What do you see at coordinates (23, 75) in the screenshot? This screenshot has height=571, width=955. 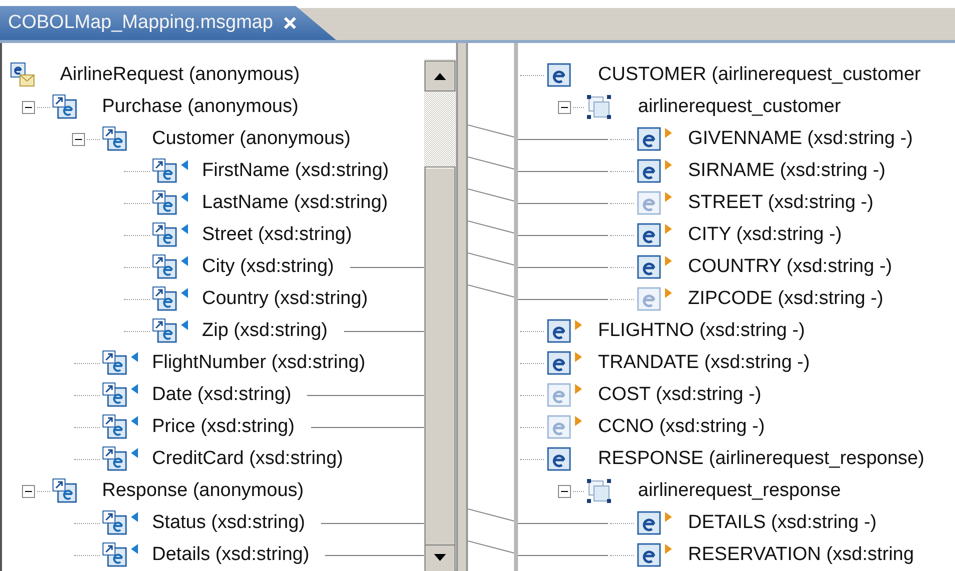 I see `message-envelope-icon` at bounding box center [23, 75].